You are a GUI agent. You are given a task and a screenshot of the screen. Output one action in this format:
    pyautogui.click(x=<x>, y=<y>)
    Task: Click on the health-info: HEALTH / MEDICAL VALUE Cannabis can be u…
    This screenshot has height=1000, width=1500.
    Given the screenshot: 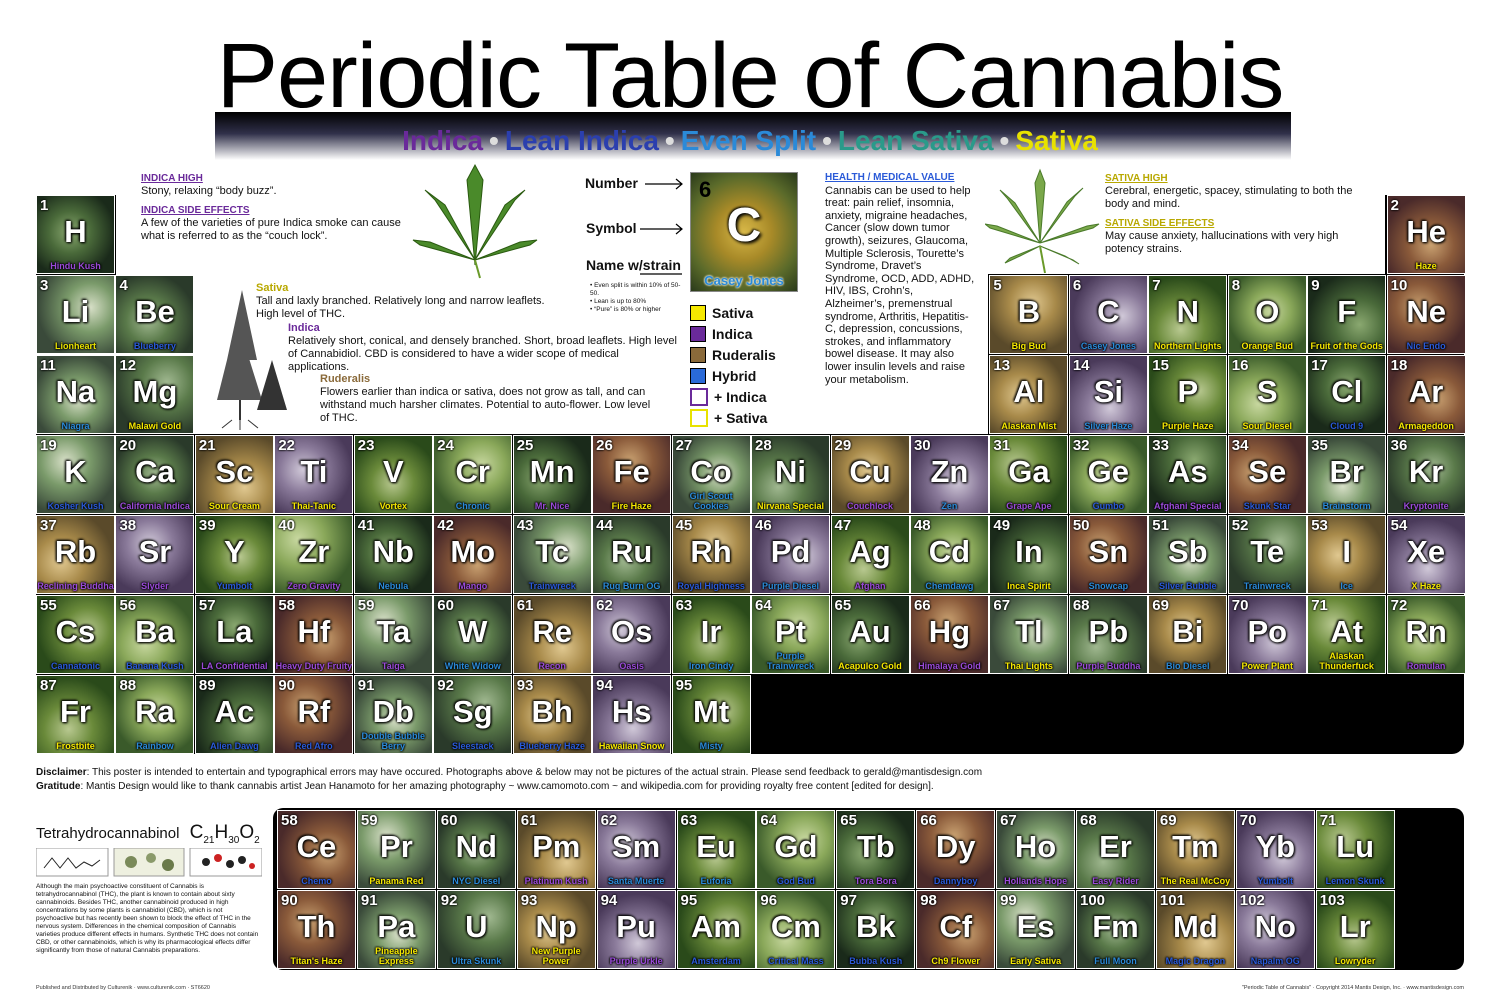 What is the action you would take?
    pyautogui.click(x=900, y=279)
    